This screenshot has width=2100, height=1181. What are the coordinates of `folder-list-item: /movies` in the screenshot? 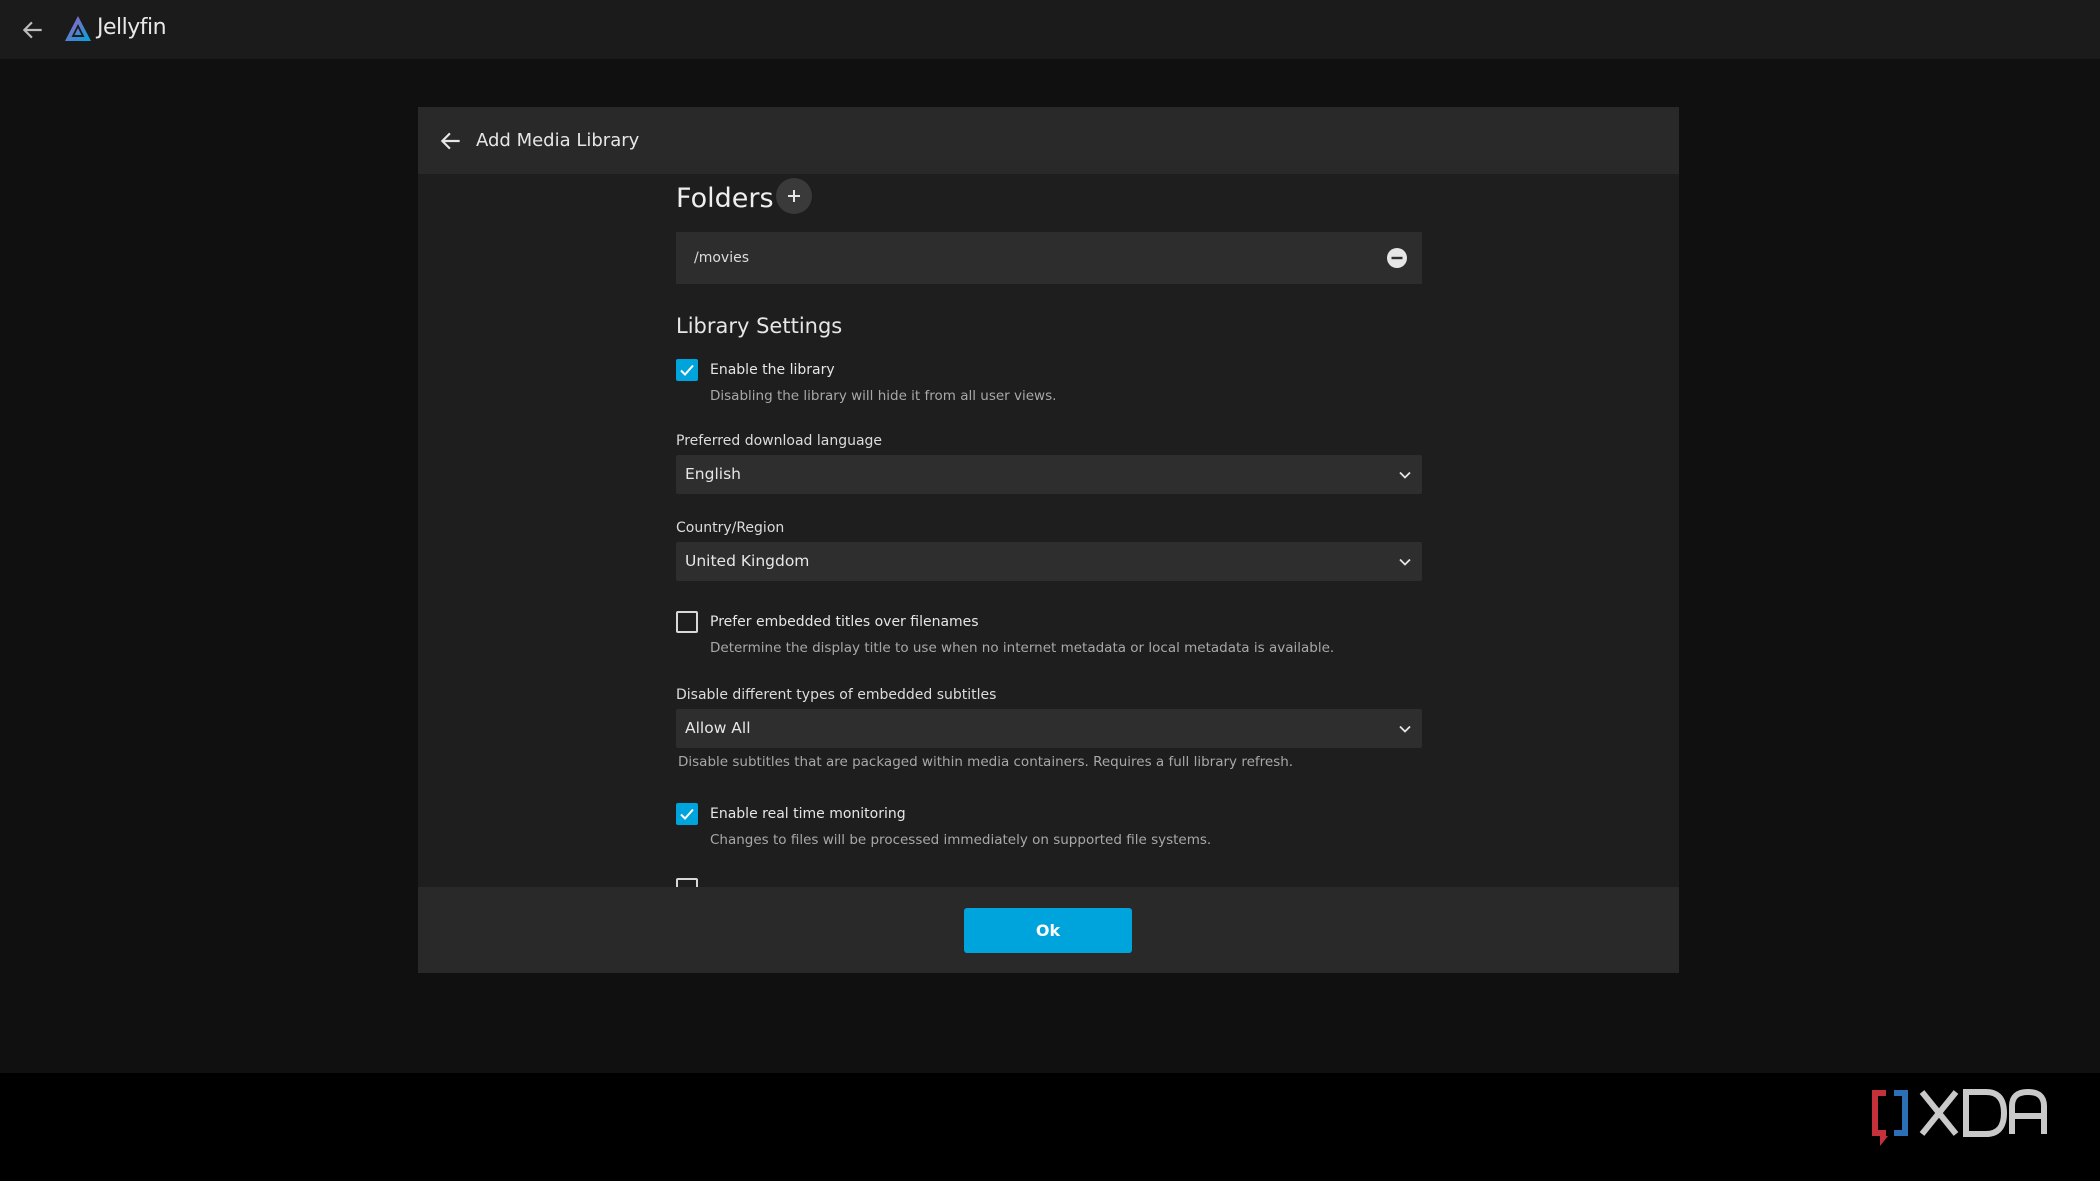 It's located at (1049, 258).